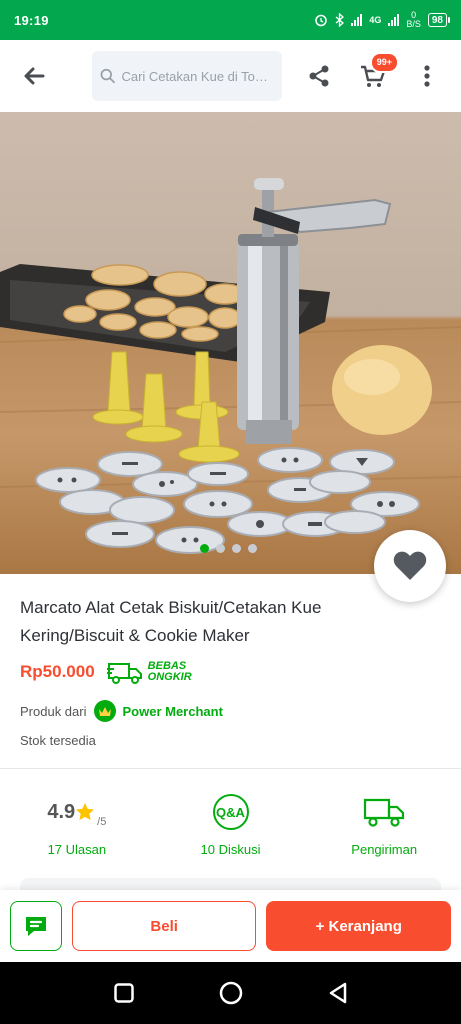 The width and height of the screenshot is (461, 1024). I want to click on status-icons: 4G 0 B/S 98, so click(382, 20).